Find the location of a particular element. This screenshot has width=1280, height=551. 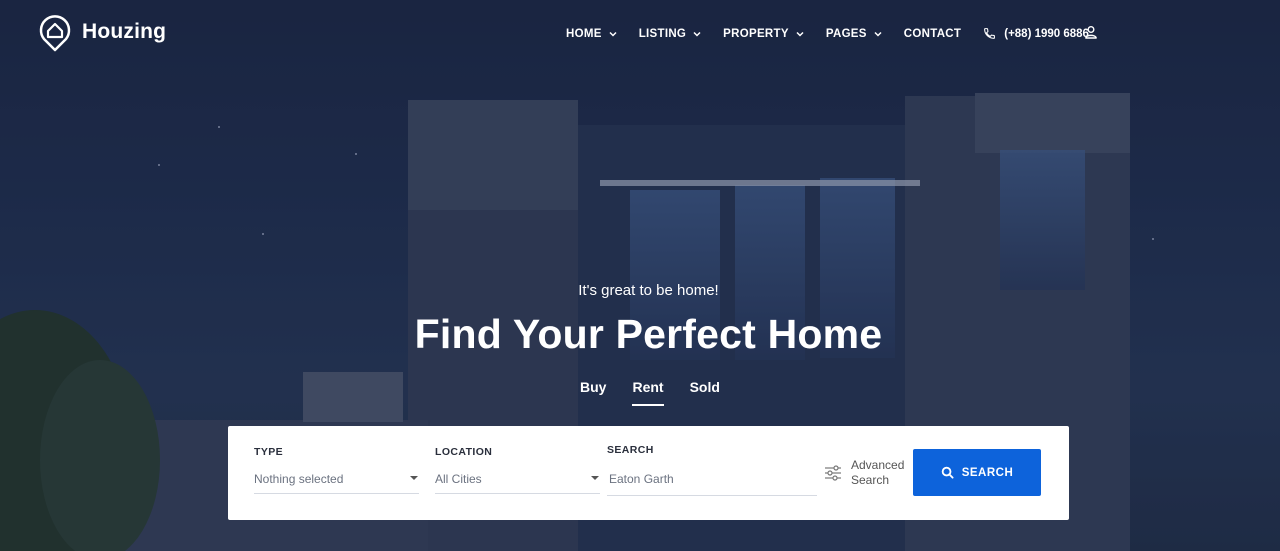

nav-item-label: LISTING is located at coordinates (662, 33).